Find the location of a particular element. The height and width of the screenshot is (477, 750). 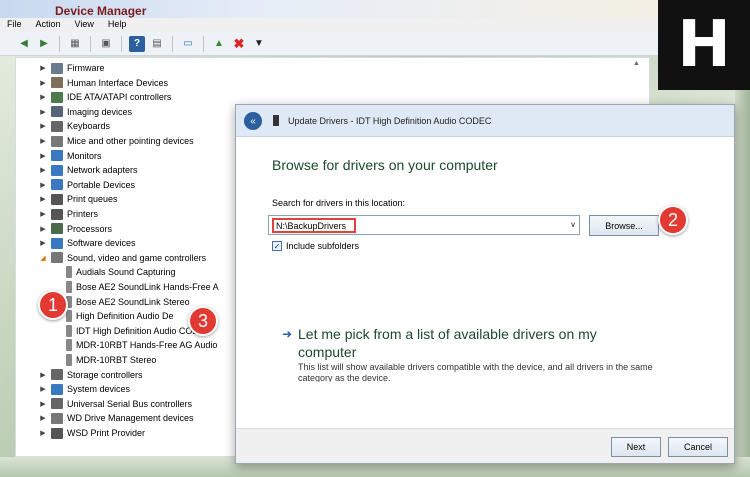

tree-category: ▶ Printers is located at coordinates (68, 214).